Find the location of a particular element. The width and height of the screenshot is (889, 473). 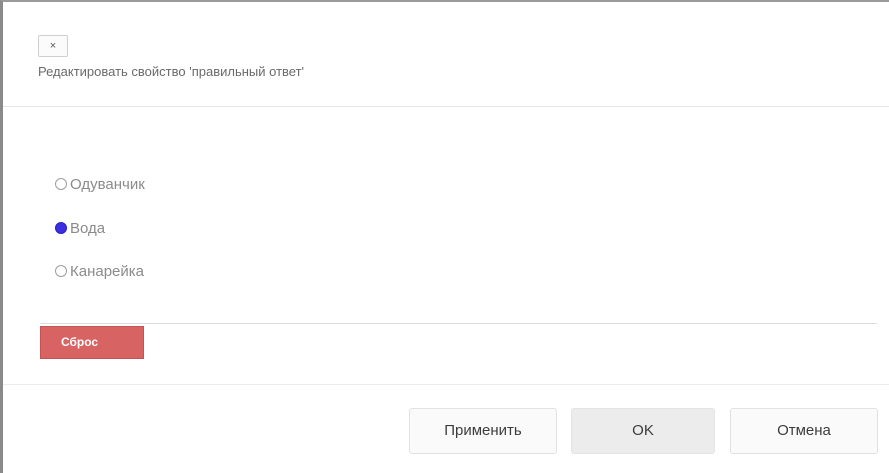

apply-button: Применить is located at coordinates (483, 431).